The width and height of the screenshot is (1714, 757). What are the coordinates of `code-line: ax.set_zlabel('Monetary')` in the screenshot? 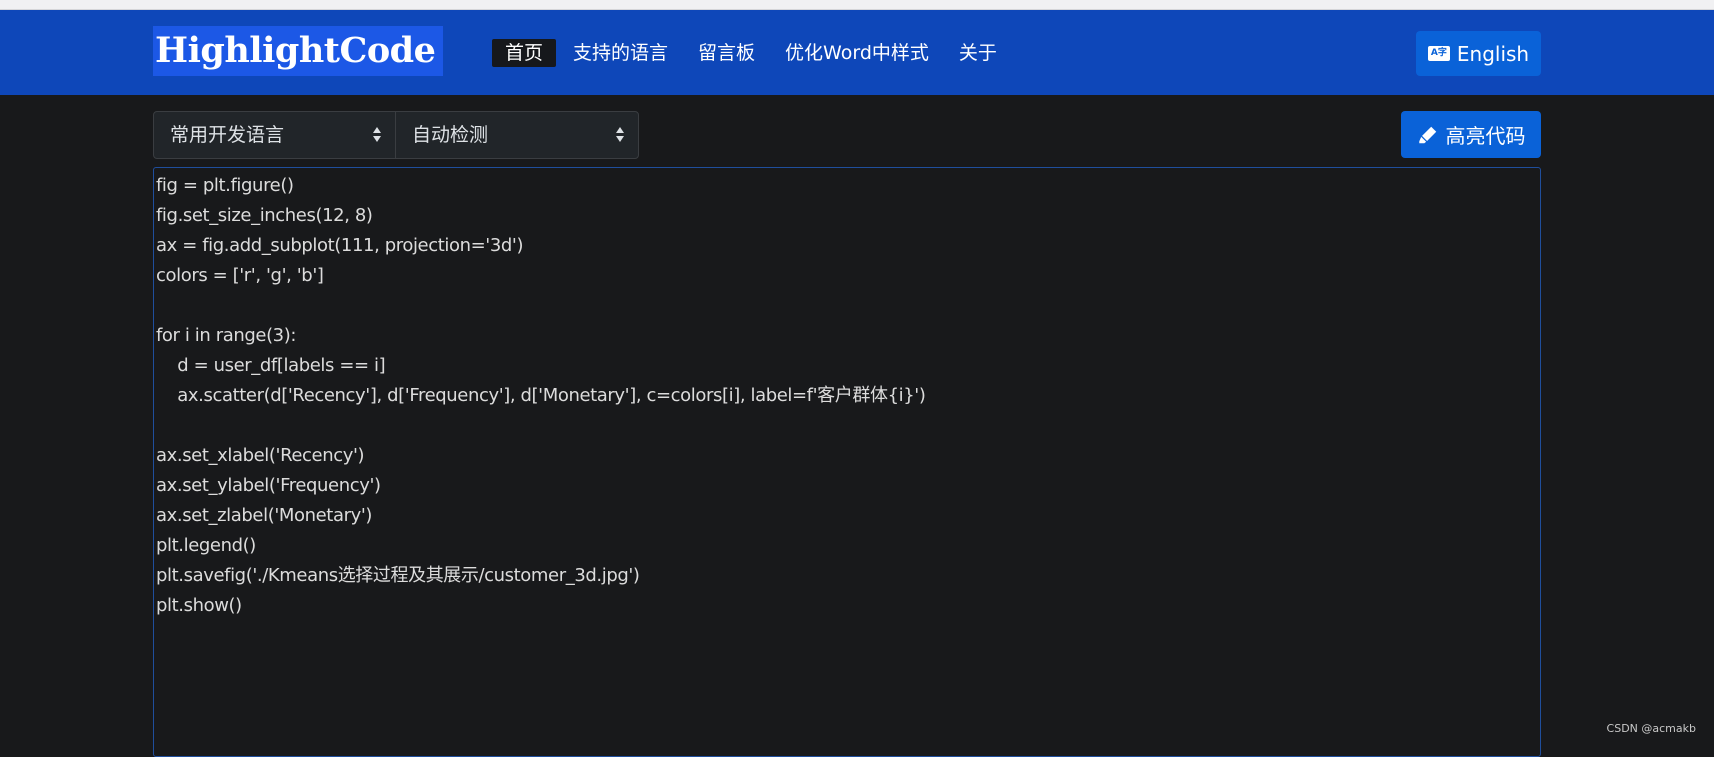 It's located at (264, 515).